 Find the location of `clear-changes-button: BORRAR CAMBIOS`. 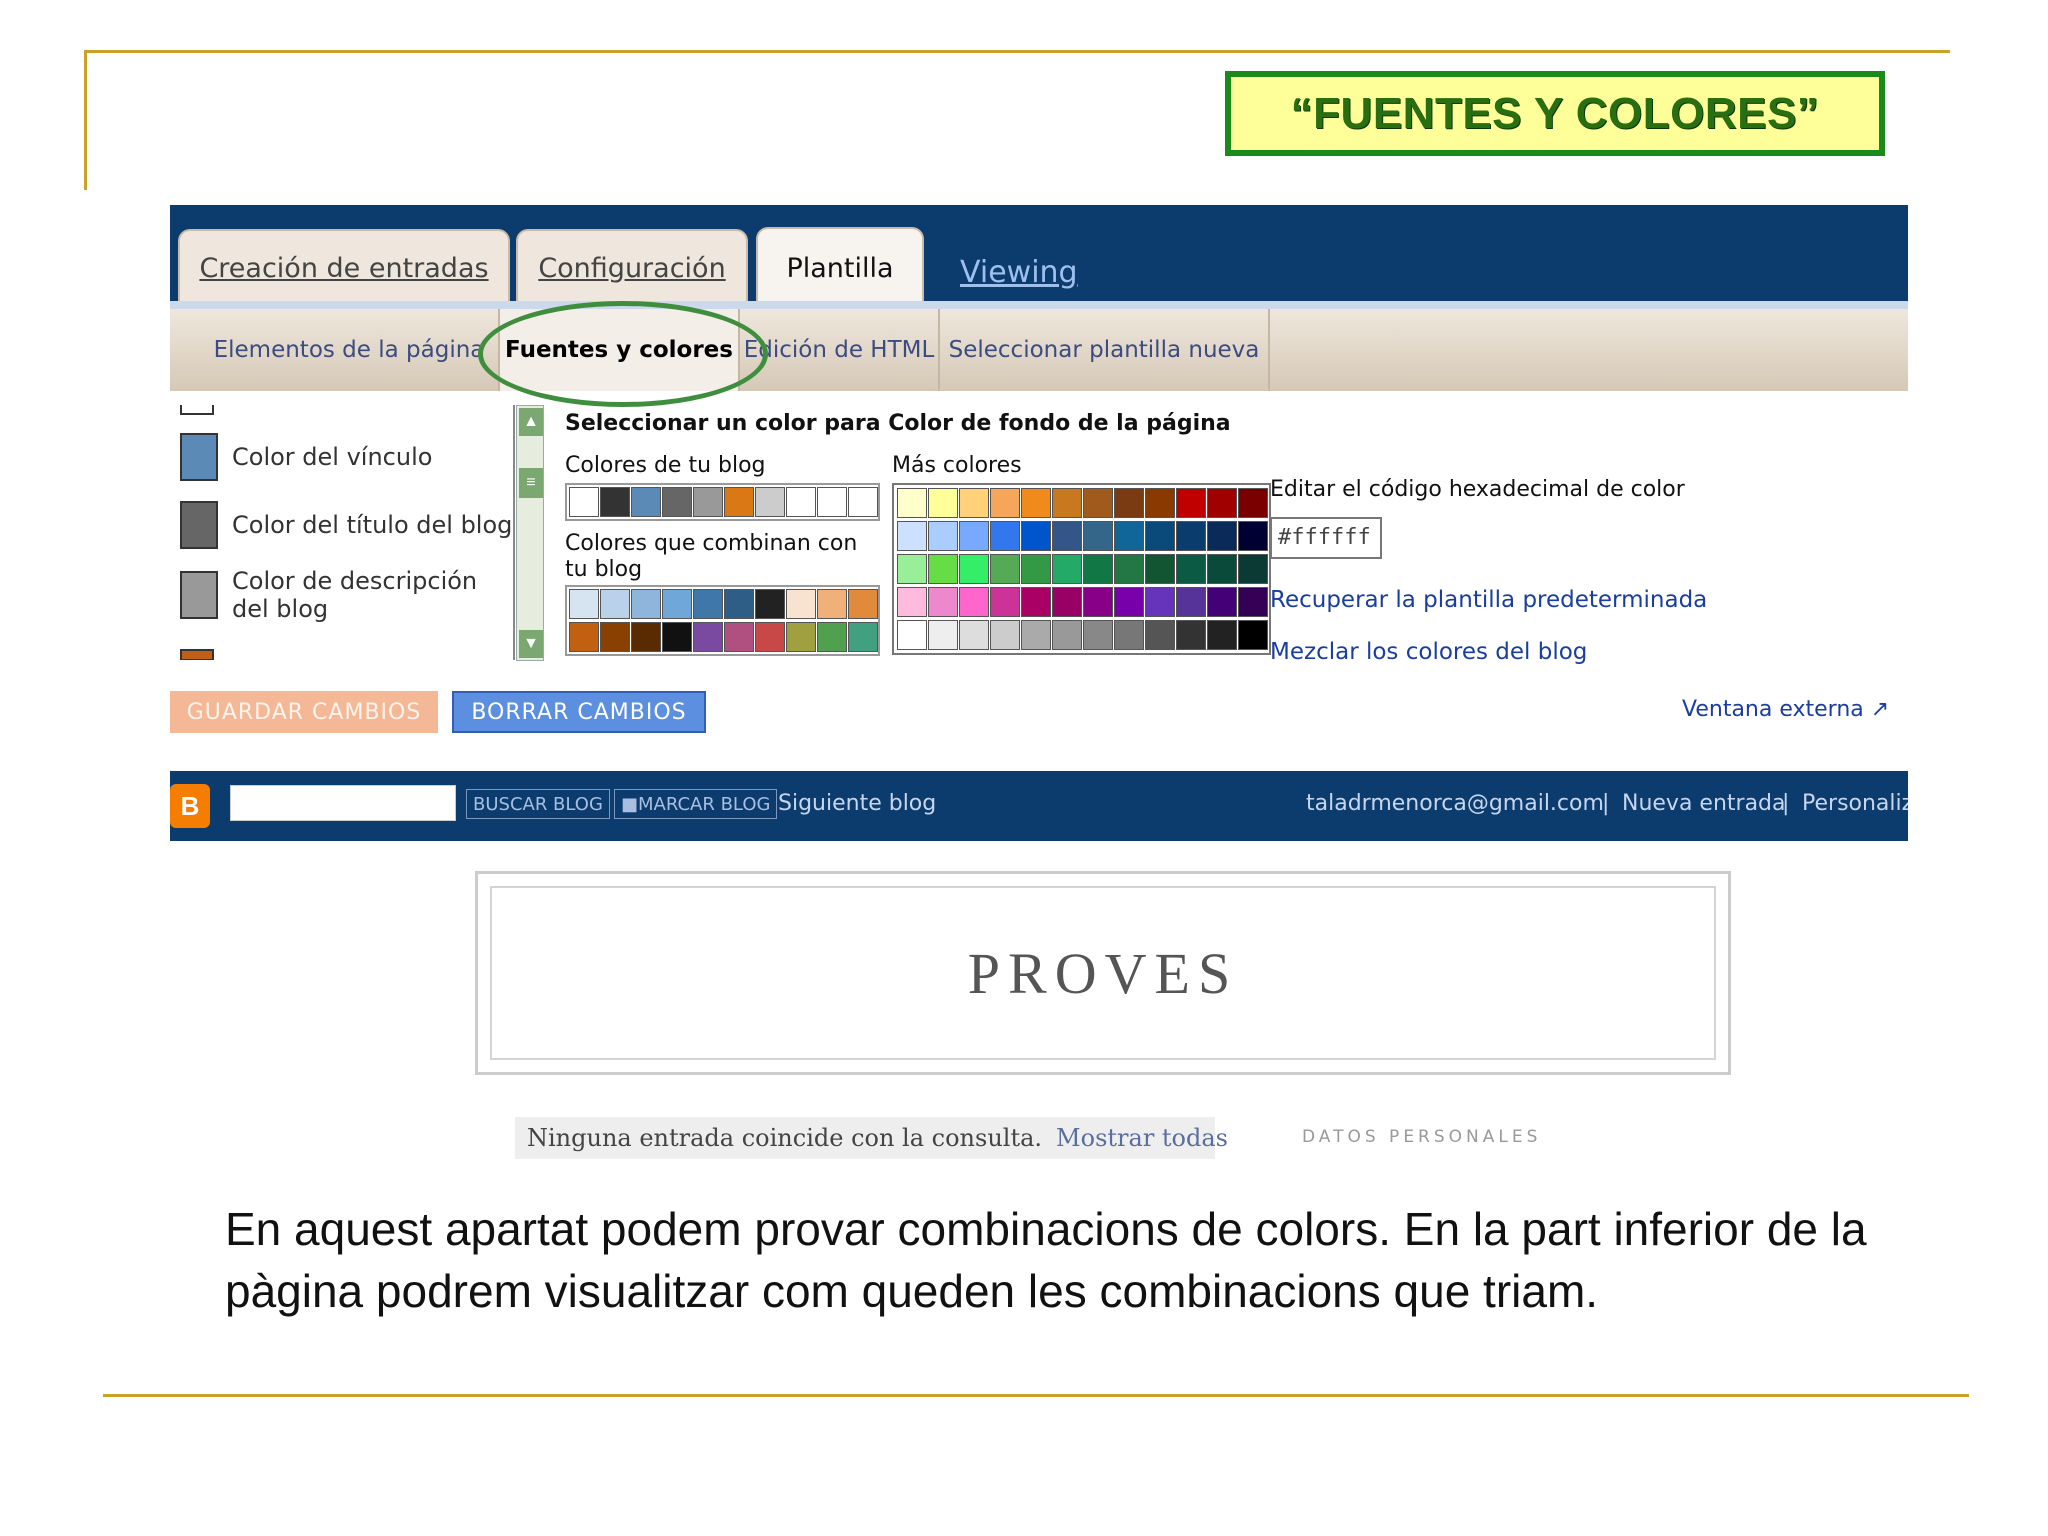

clear-changes-button: BORRAR CAMBIOS is located at coordinates (579, 712).